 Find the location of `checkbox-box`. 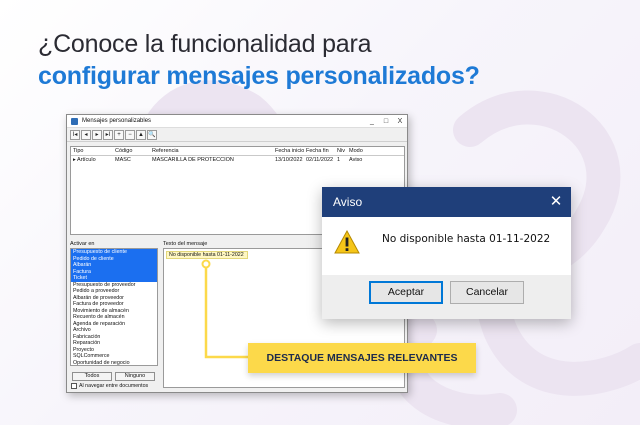

checkbox-box is located at coordinates (74, 386).